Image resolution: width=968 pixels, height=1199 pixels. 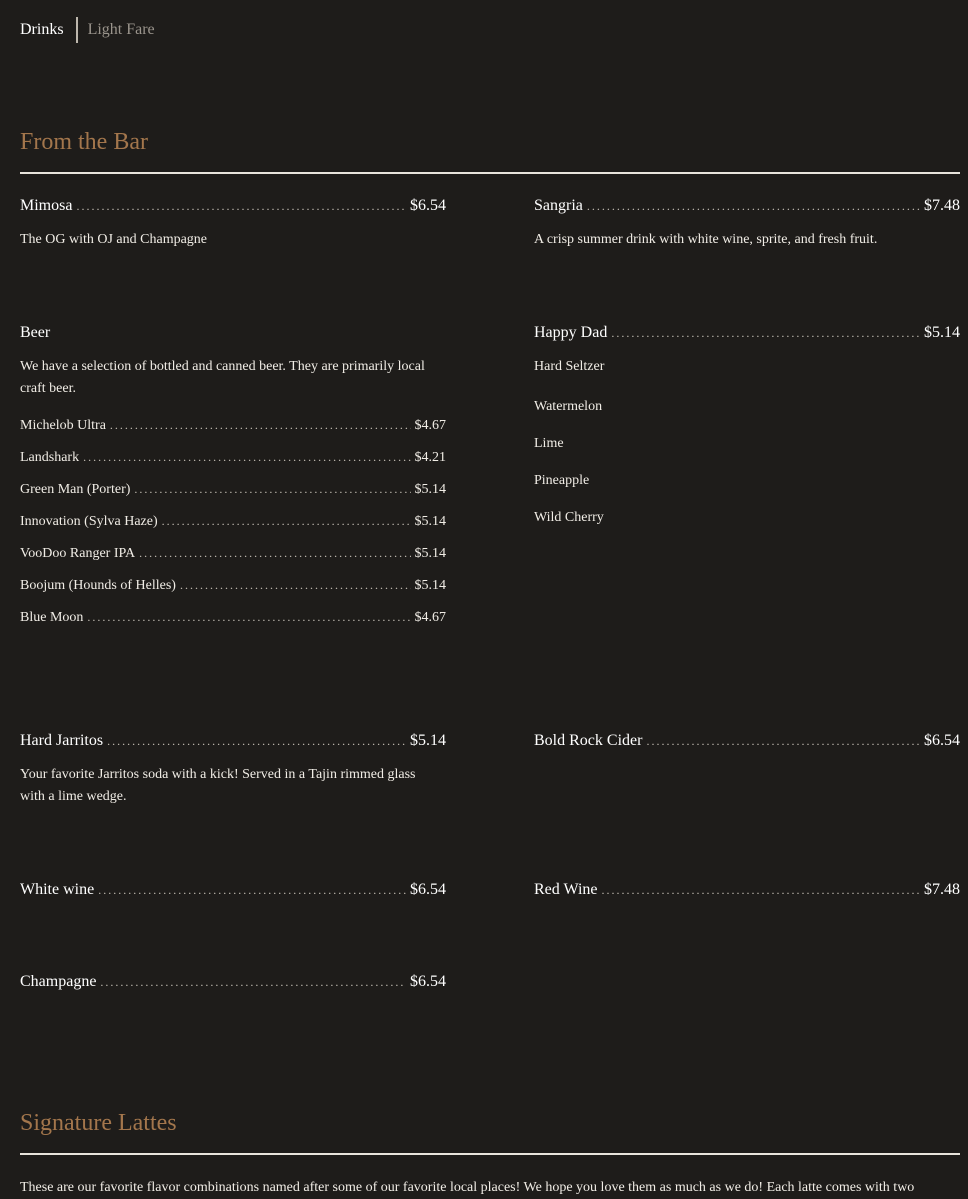 I want to click on beer-name: Blue Moon, so click(x=52, y=617).